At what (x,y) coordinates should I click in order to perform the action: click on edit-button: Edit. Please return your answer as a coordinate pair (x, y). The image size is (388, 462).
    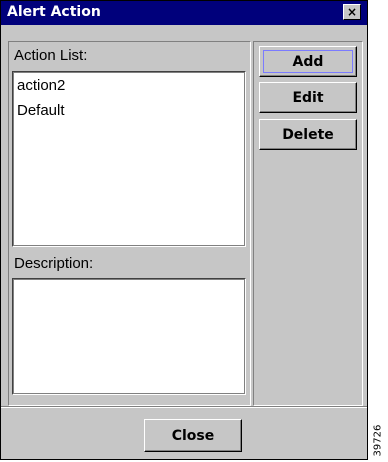
    Looking at the image, I should click on (308, 97).